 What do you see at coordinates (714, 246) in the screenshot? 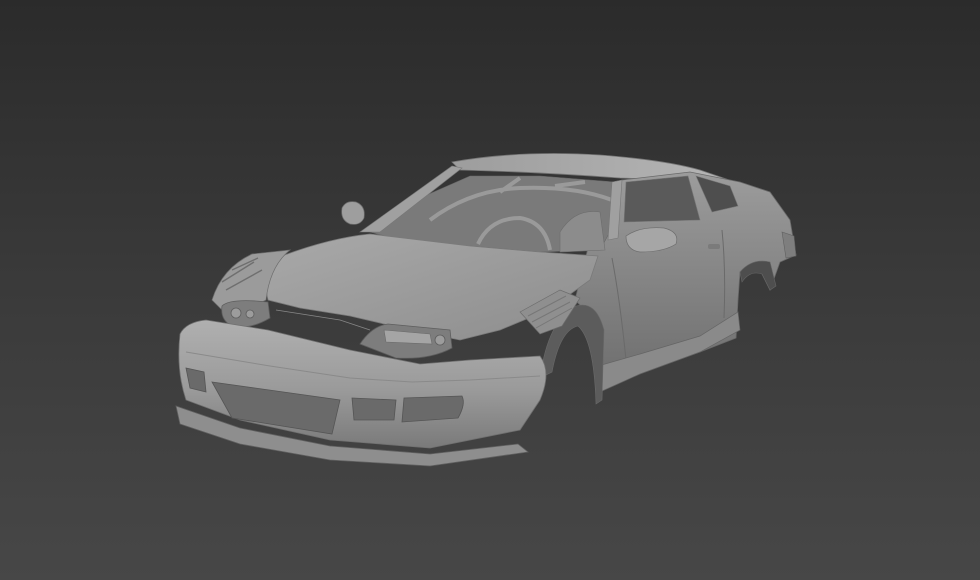
I see `door-handle` at bounding box center [714, 246].